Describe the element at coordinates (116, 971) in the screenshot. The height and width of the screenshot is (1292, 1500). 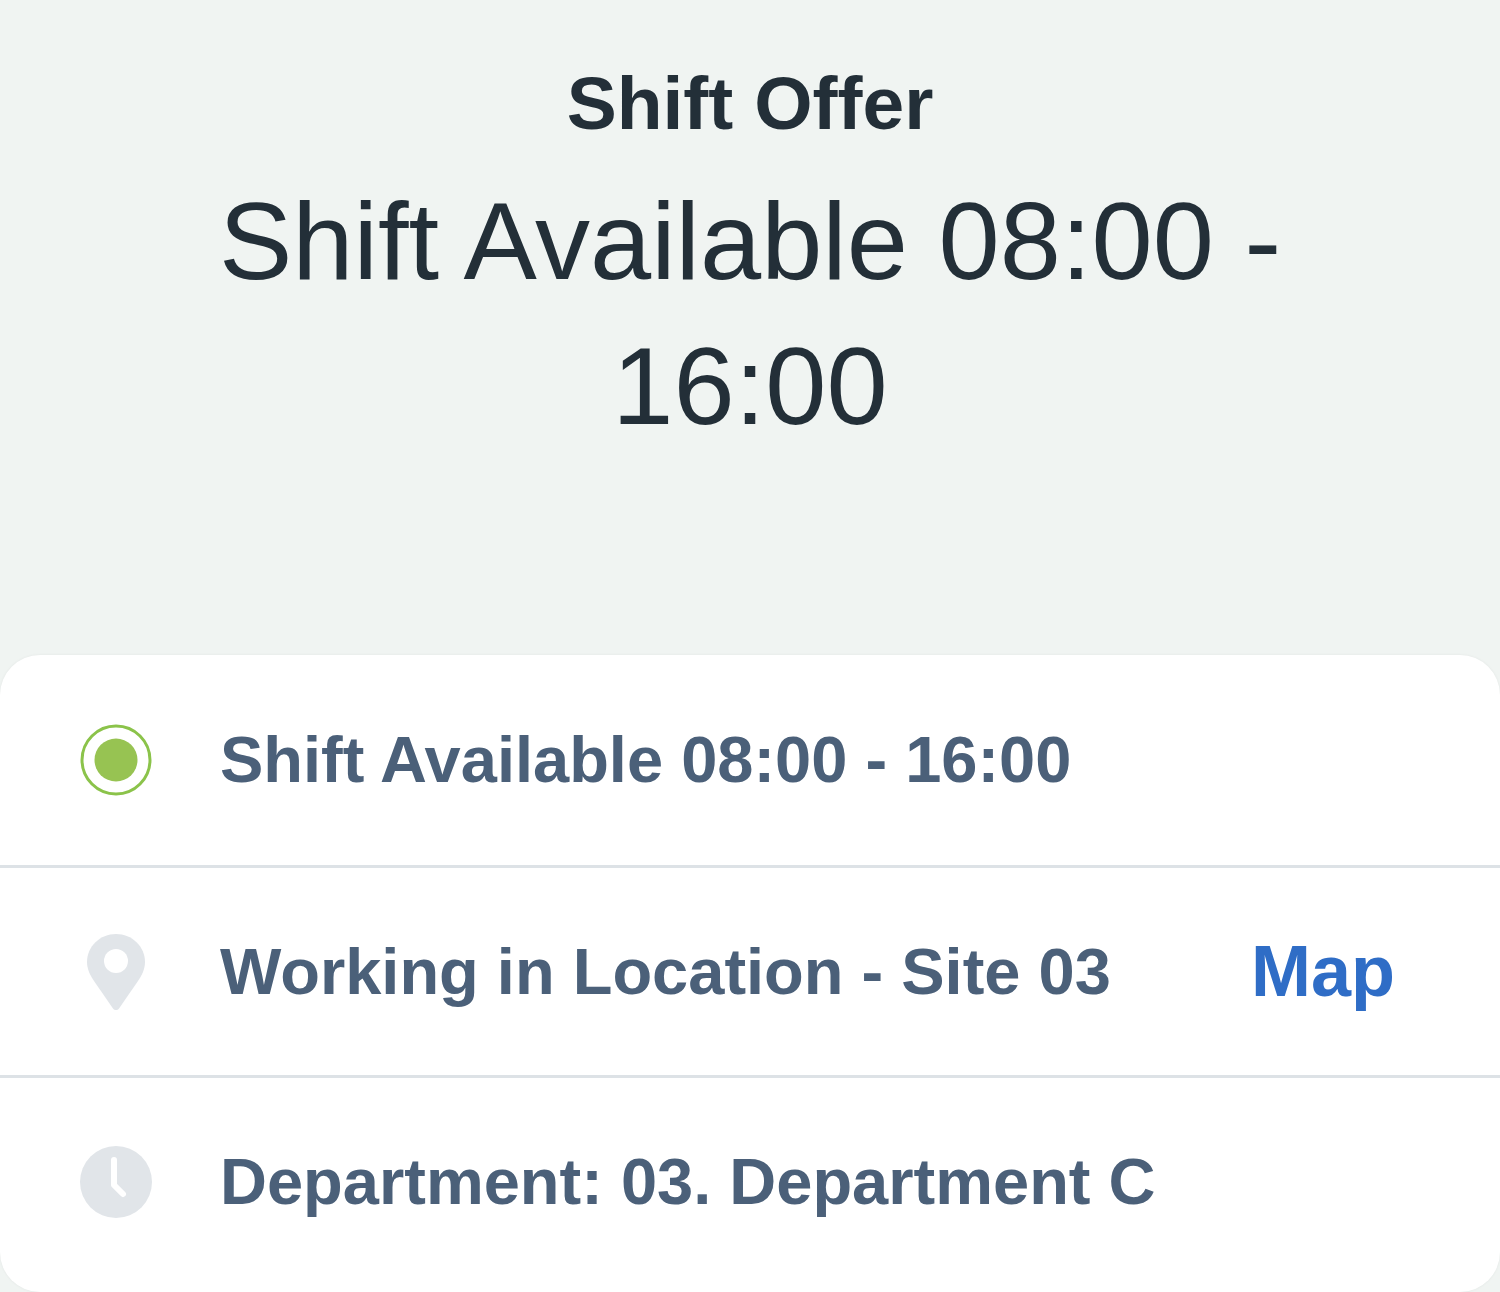
I see `location-pin-icon` at that location.